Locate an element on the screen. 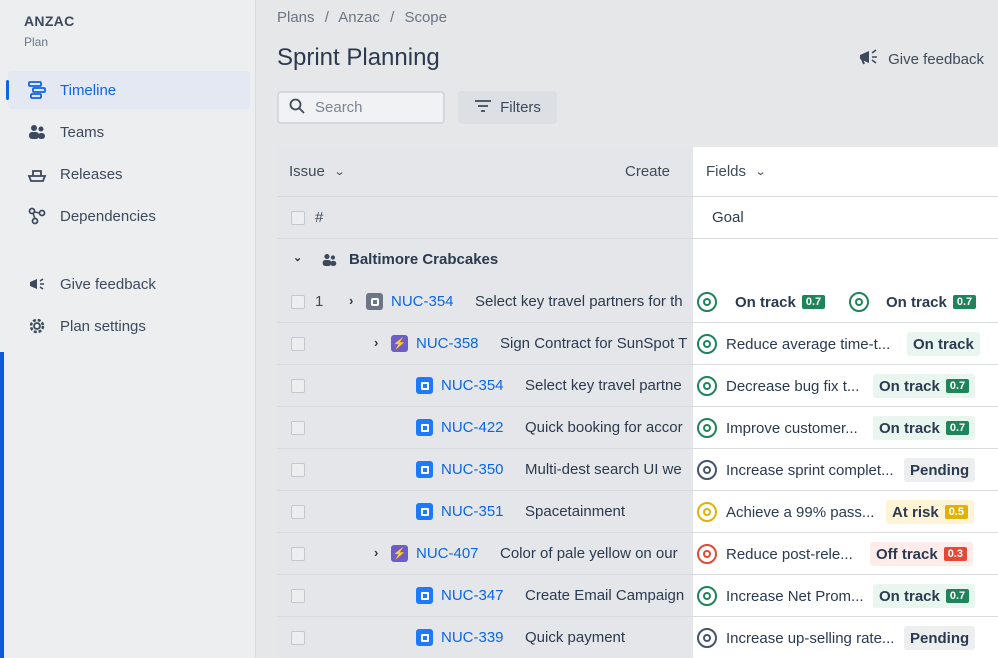 This screenshot has height=658, width=998. breadcrumb-anzac: Anzac is located at coordinates (359, 17).